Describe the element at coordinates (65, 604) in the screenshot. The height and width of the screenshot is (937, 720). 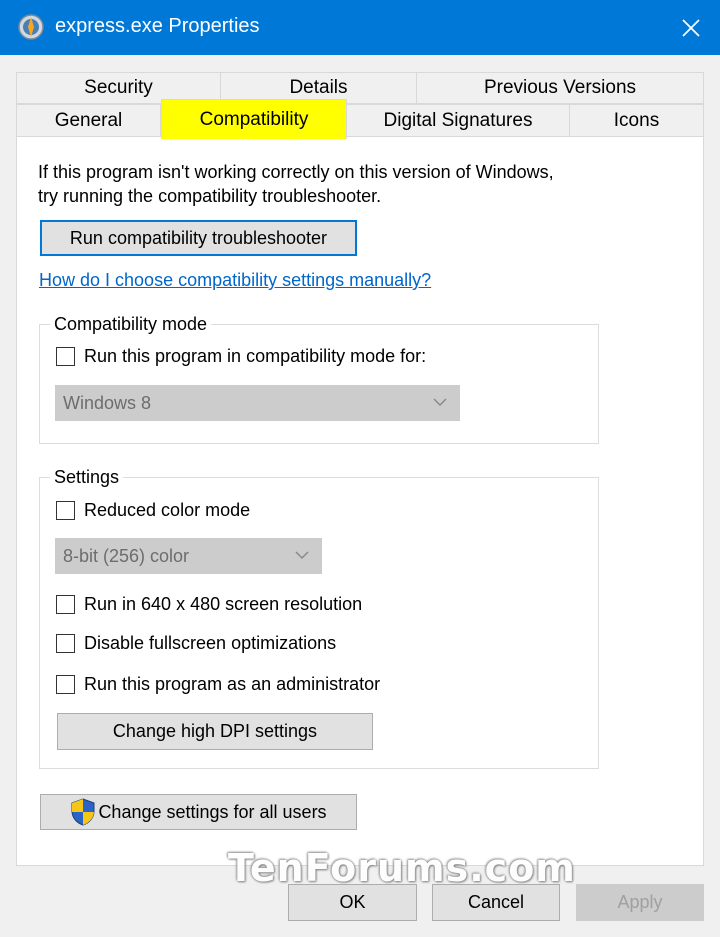
I see `res-640-checkbox` at that location.